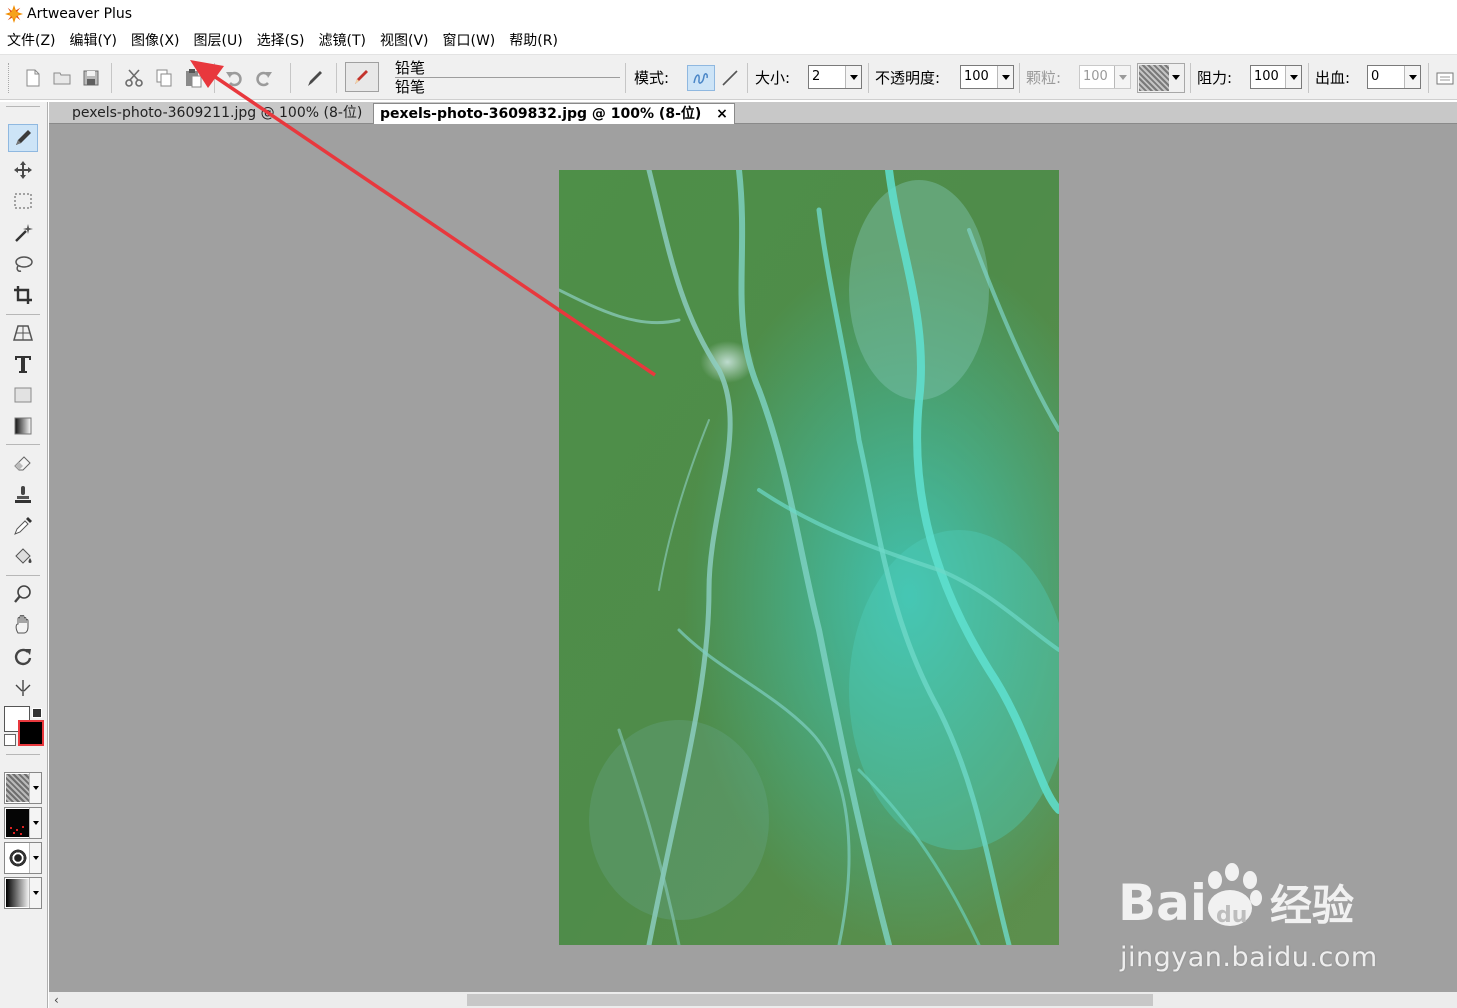 Image resolution: width=1457 pixels, height=1008 pixels. I want to click on menu-image: 图像(X), so click(155, 41).